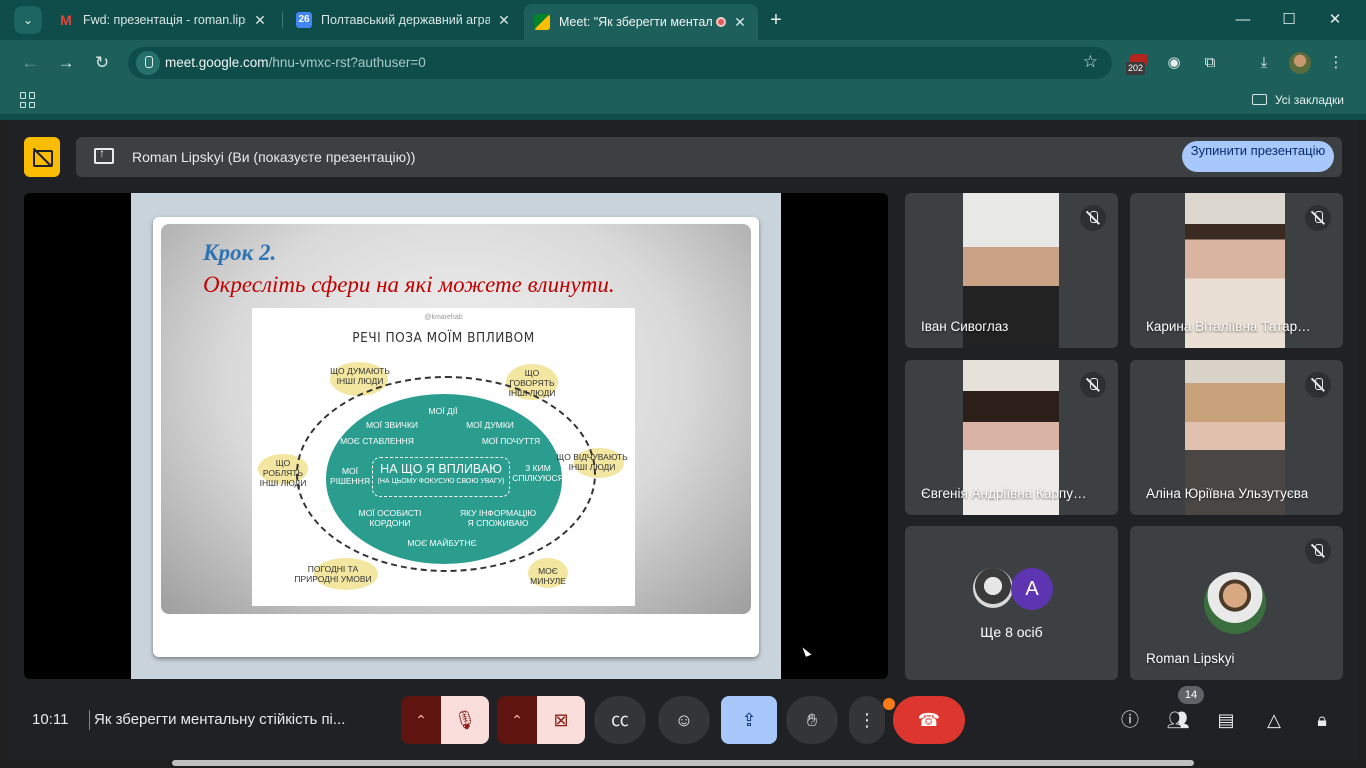 This screenshot has height=768, width=1366. I want to click on tab-university: 26 Полтавський державний аграр ✕, so click(404, 20).